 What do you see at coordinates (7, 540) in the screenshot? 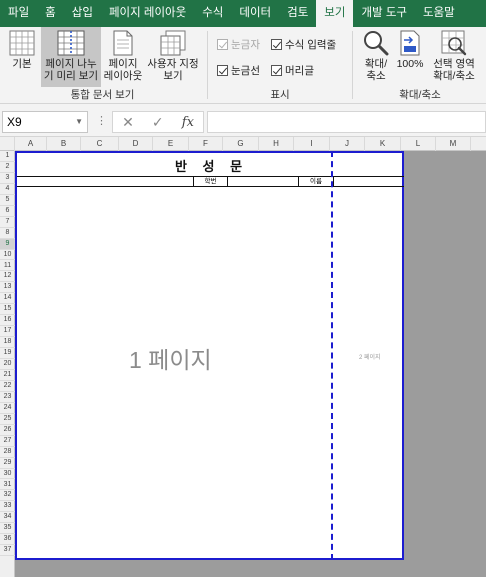
I see `row-header: 36` at bounding box center [7, 540].